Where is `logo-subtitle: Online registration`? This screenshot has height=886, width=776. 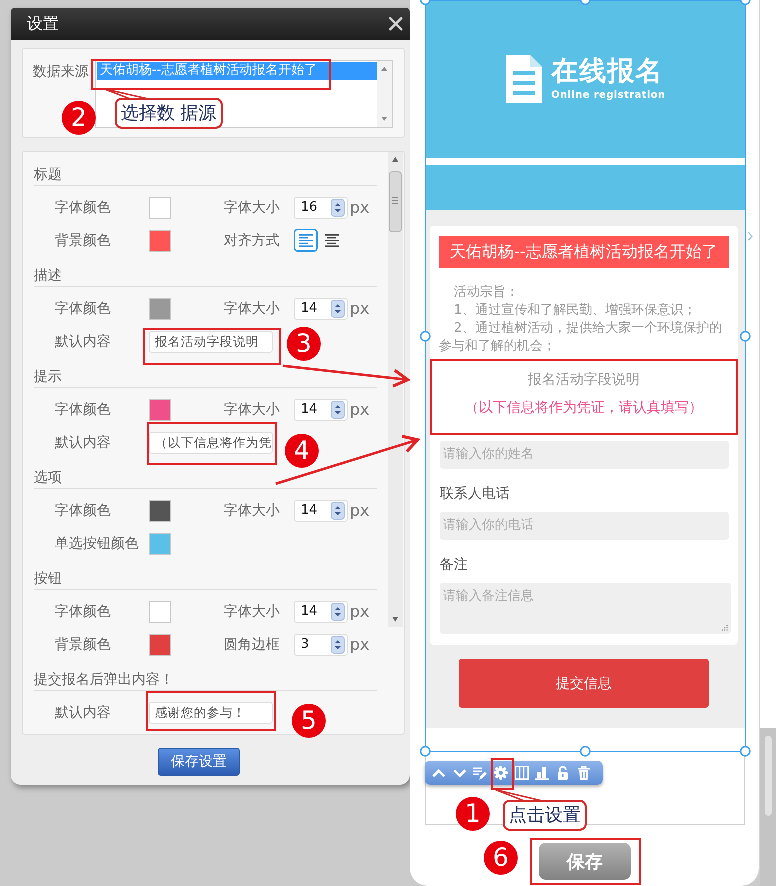
logo-subtitle: Online registration is located at coordinates (608, 95).